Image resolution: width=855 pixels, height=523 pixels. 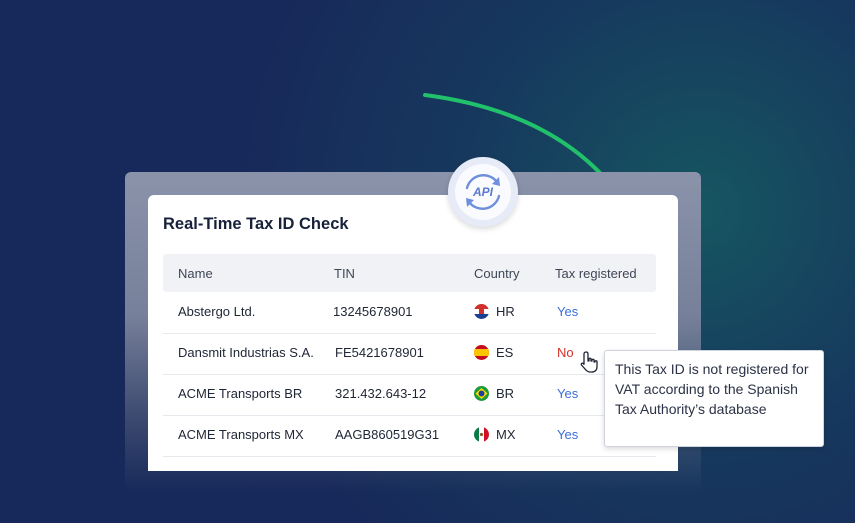 I want to click on row-country: ES, so click(x=505, y=352).